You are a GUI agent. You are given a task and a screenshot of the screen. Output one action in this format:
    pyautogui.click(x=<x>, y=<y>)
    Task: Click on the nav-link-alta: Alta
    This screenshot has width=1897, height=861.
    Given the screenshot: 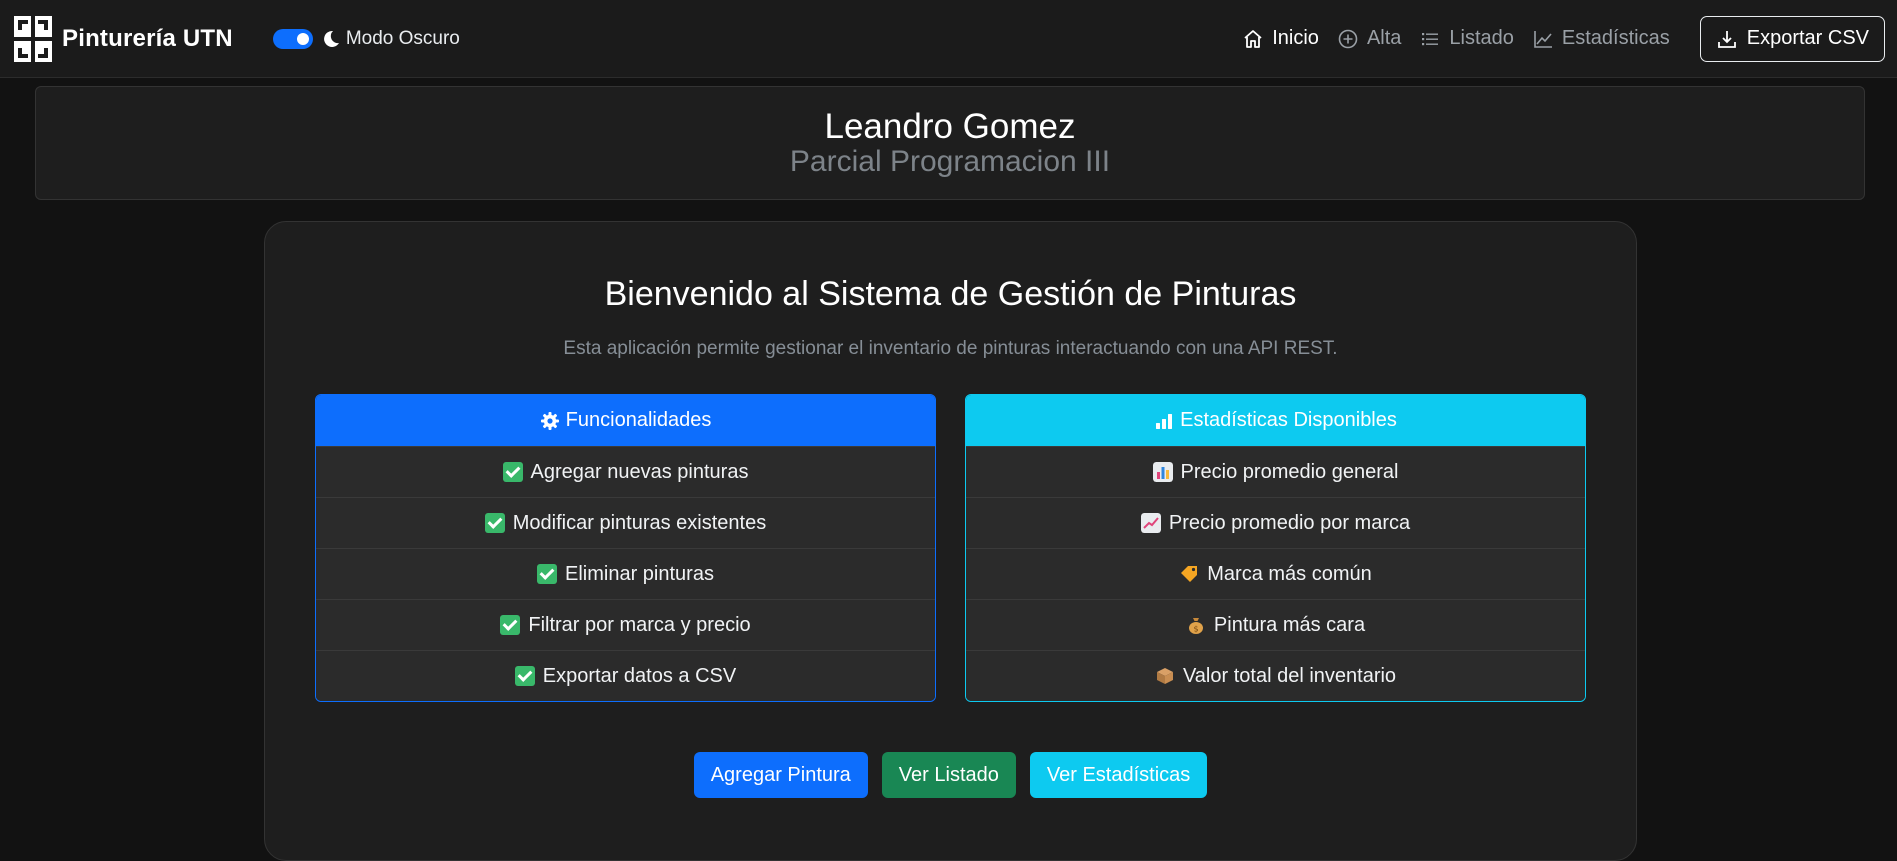 What is the action you would take?
    pyautogui.click(x=1369, y=38)
    